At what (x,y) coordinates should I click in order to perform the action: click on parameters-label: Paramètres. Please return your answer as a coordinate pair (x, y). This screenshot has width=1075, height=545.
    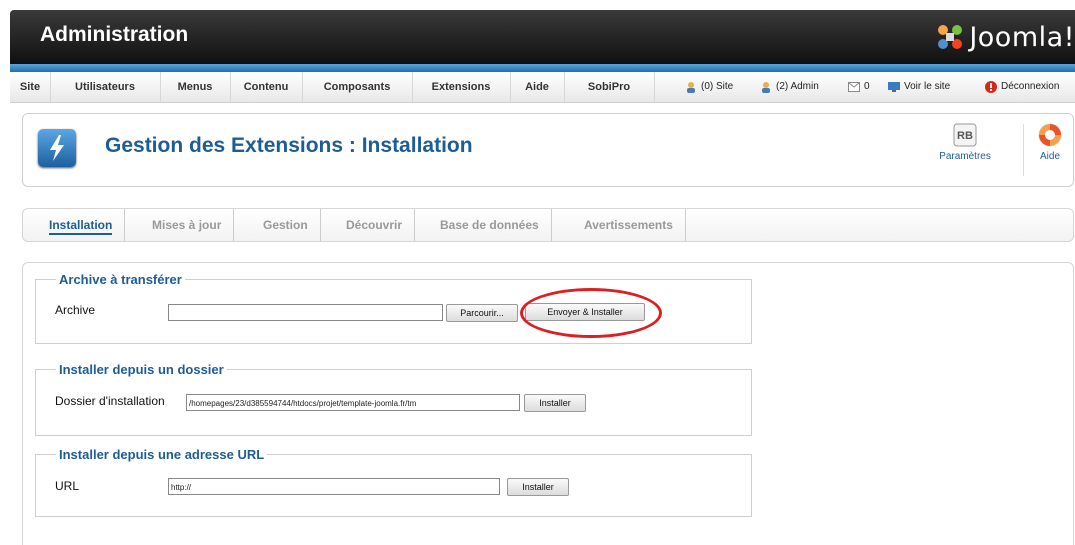
    Looking at the image, I should click on (965, 156).